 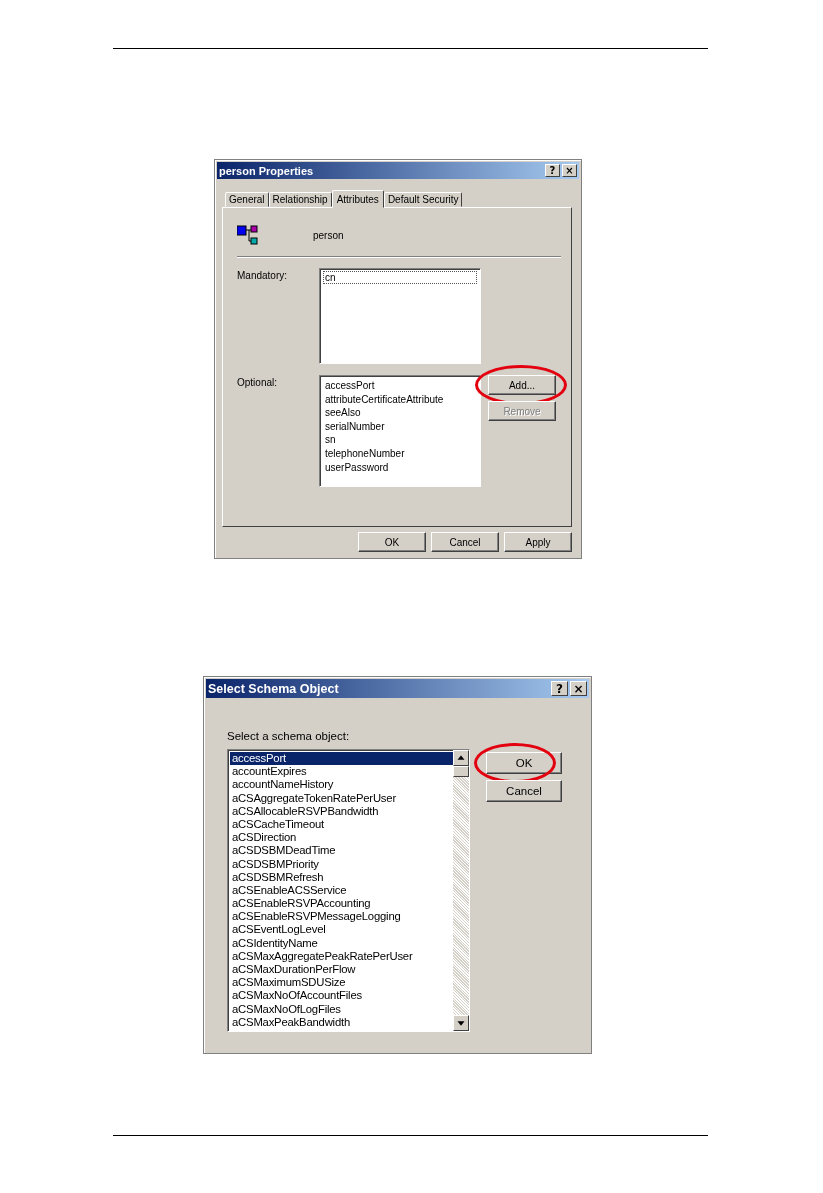 I want to click on list-item: seeAlso, so click(x=343, y=413).